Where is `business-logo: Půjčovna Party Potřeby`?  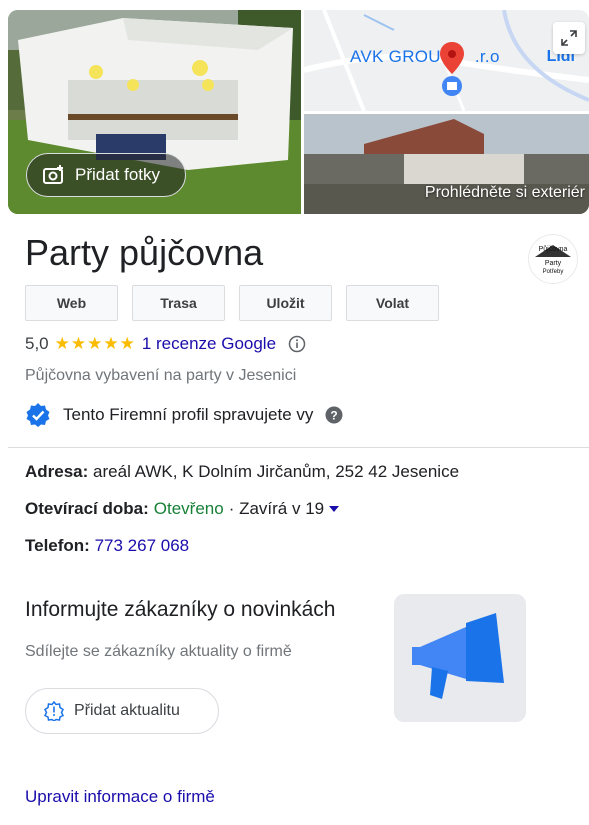 business-logo: Půjčovna Party Potřeby is located at coordinates (553, 259).